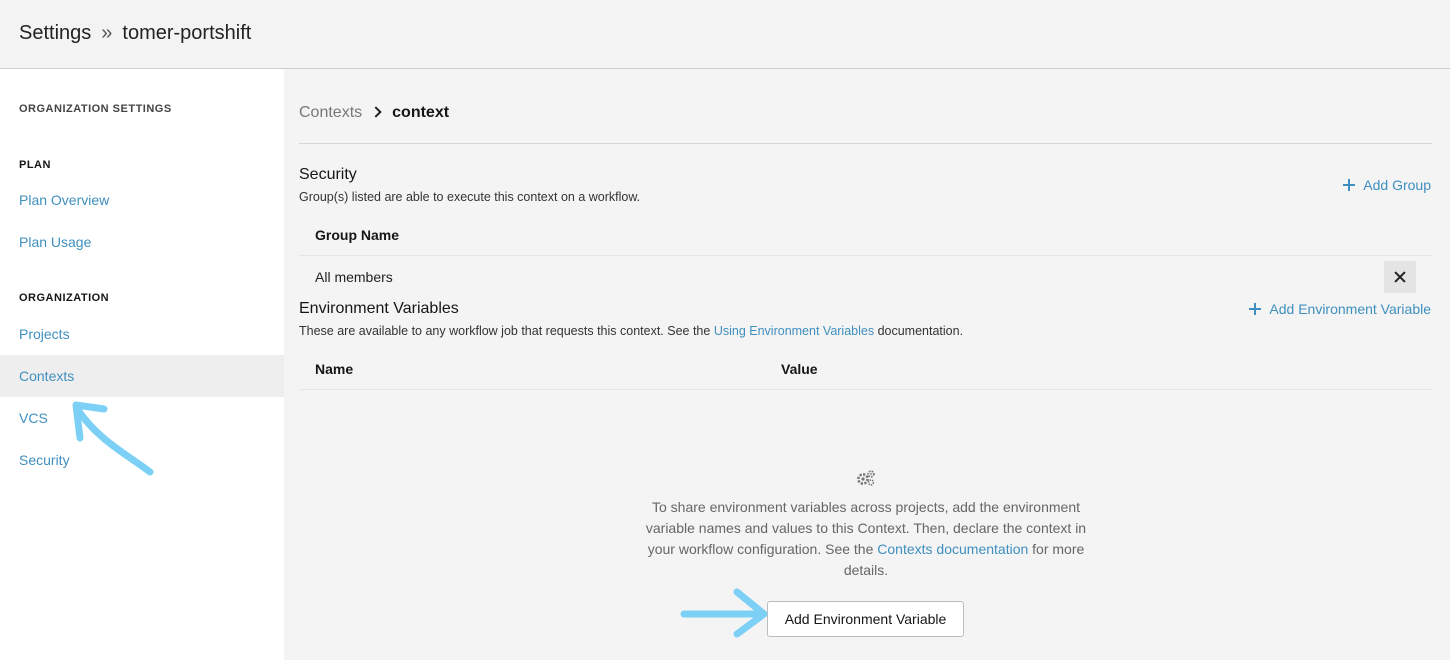 Image resolution: width=1450 pixels, height=660 pixels. Describe the element at coordinates (35, 165) in the screenshot. I see `plan-heading: PLAN` at that location.